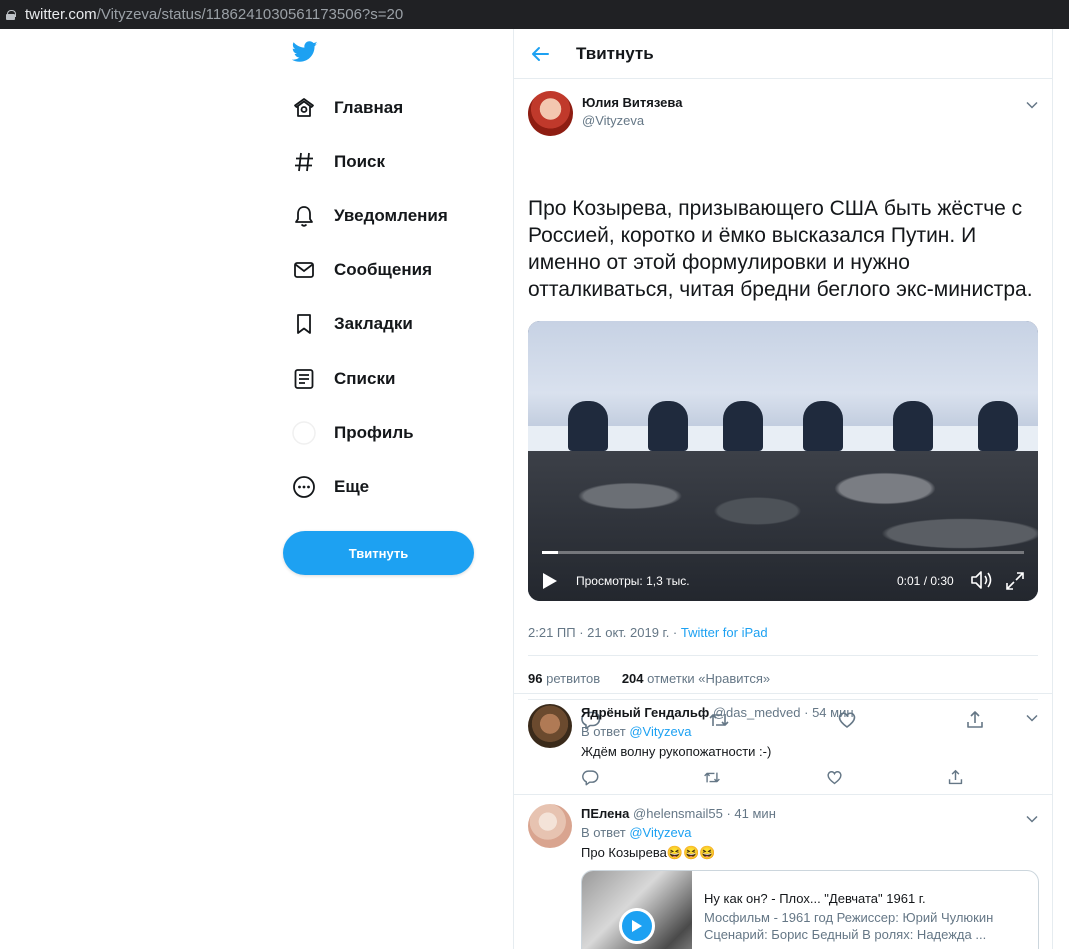 The image size is (1069, 949). I want to click on tweet-timestamp: 2:21 ПП · 21 окт. 2019 г. ·, so click(604, 632).